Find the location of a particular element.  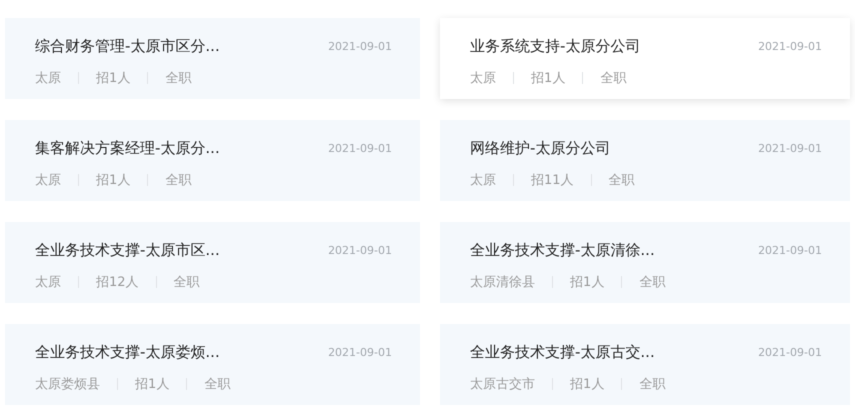

job-meta: 太原古交市 is located at coordinates (502, 384).